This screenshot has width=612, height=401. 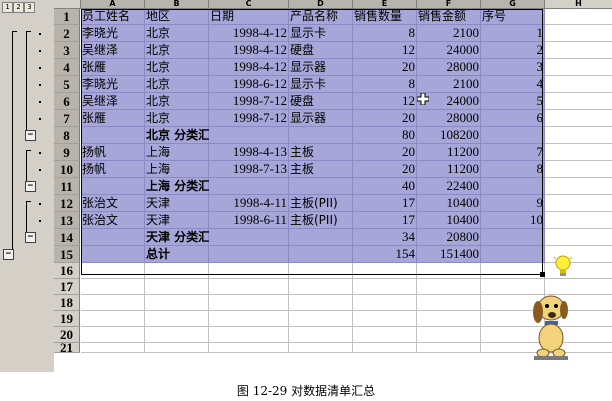 What do you see at coordinates (249, 186) in the screenshot?
I see `cell-c11` at bounding box center [249, 186].